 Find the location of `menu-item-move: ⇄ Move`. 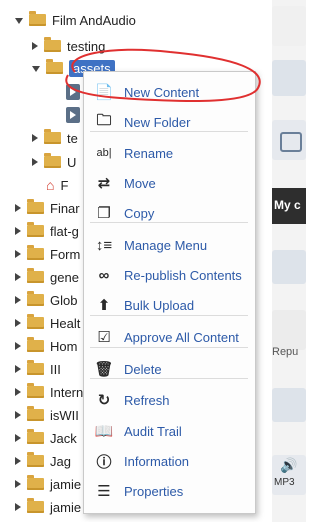

menu-item-move: ⇄ Move is located at coordinates (169, 183).